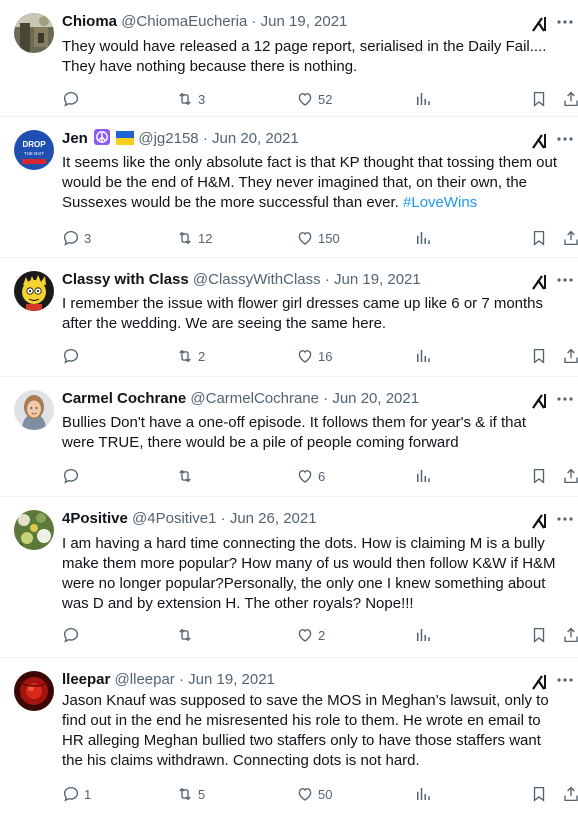 The image size is (578, 813). I want to click on author-name: lleepar, so click(86, 679).